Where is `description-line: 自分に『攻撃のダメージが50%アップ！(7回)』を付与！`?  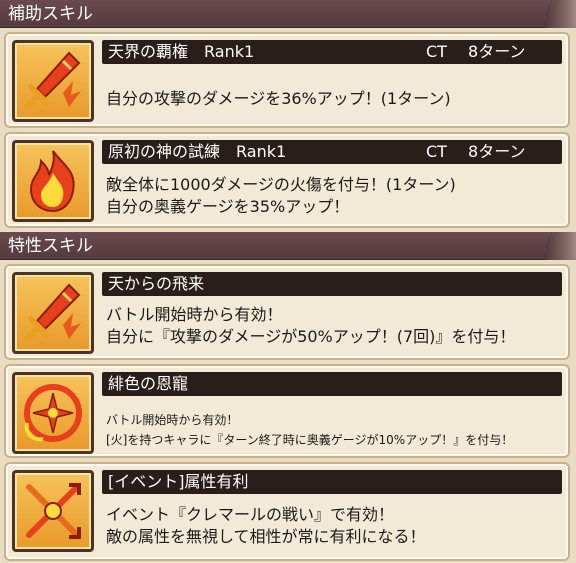
description-line: 自分に『攻撃のダメージが50%アップ！(7回)』を付与！ is located at coordinates (311, 336).